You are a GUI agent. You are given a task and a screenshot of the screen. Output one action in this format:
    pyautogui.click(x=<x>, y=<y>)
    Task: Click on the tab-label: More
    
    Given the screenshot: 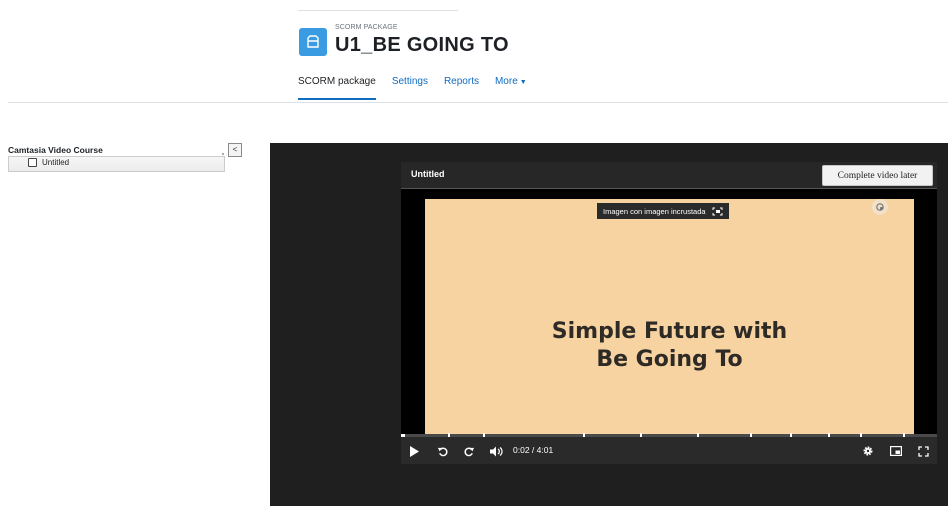 What is the action you would take?
    pyautogui.click(x=506, y=81)
    